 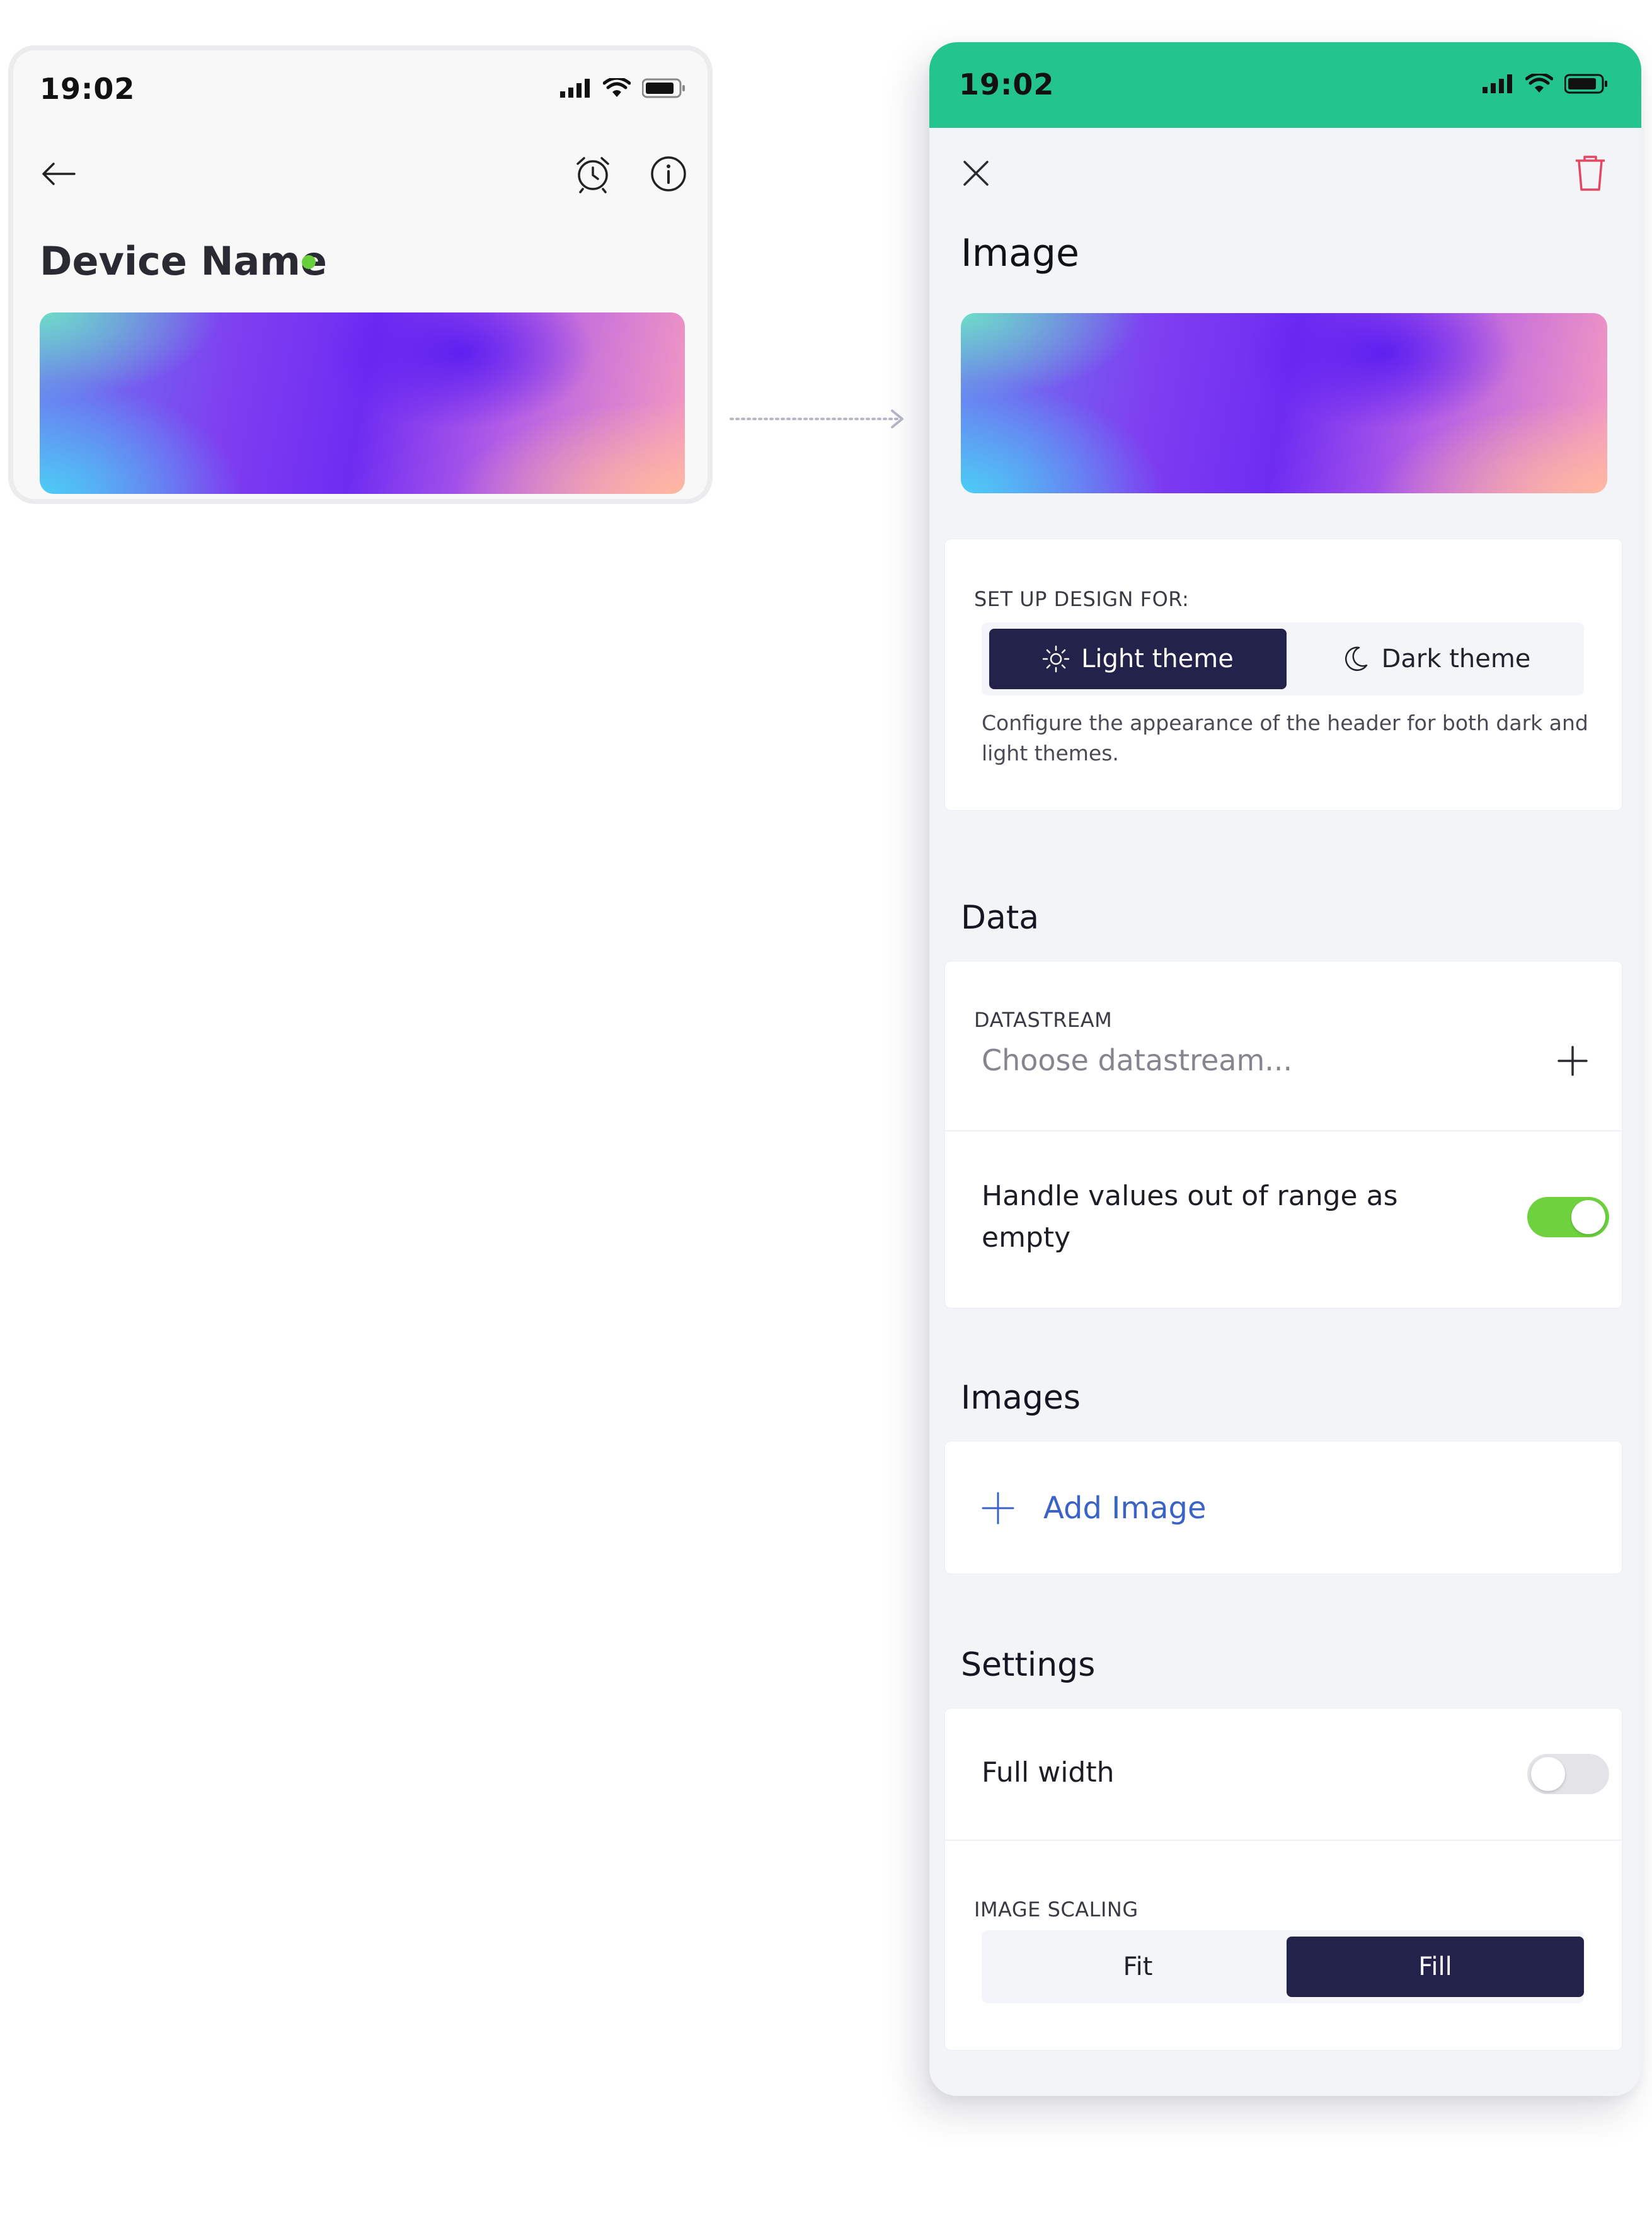 What do you see at coordinates (1590, 173) in the screenshot?
I see `delete-trash-icon` at bounding box center [1590, 173].